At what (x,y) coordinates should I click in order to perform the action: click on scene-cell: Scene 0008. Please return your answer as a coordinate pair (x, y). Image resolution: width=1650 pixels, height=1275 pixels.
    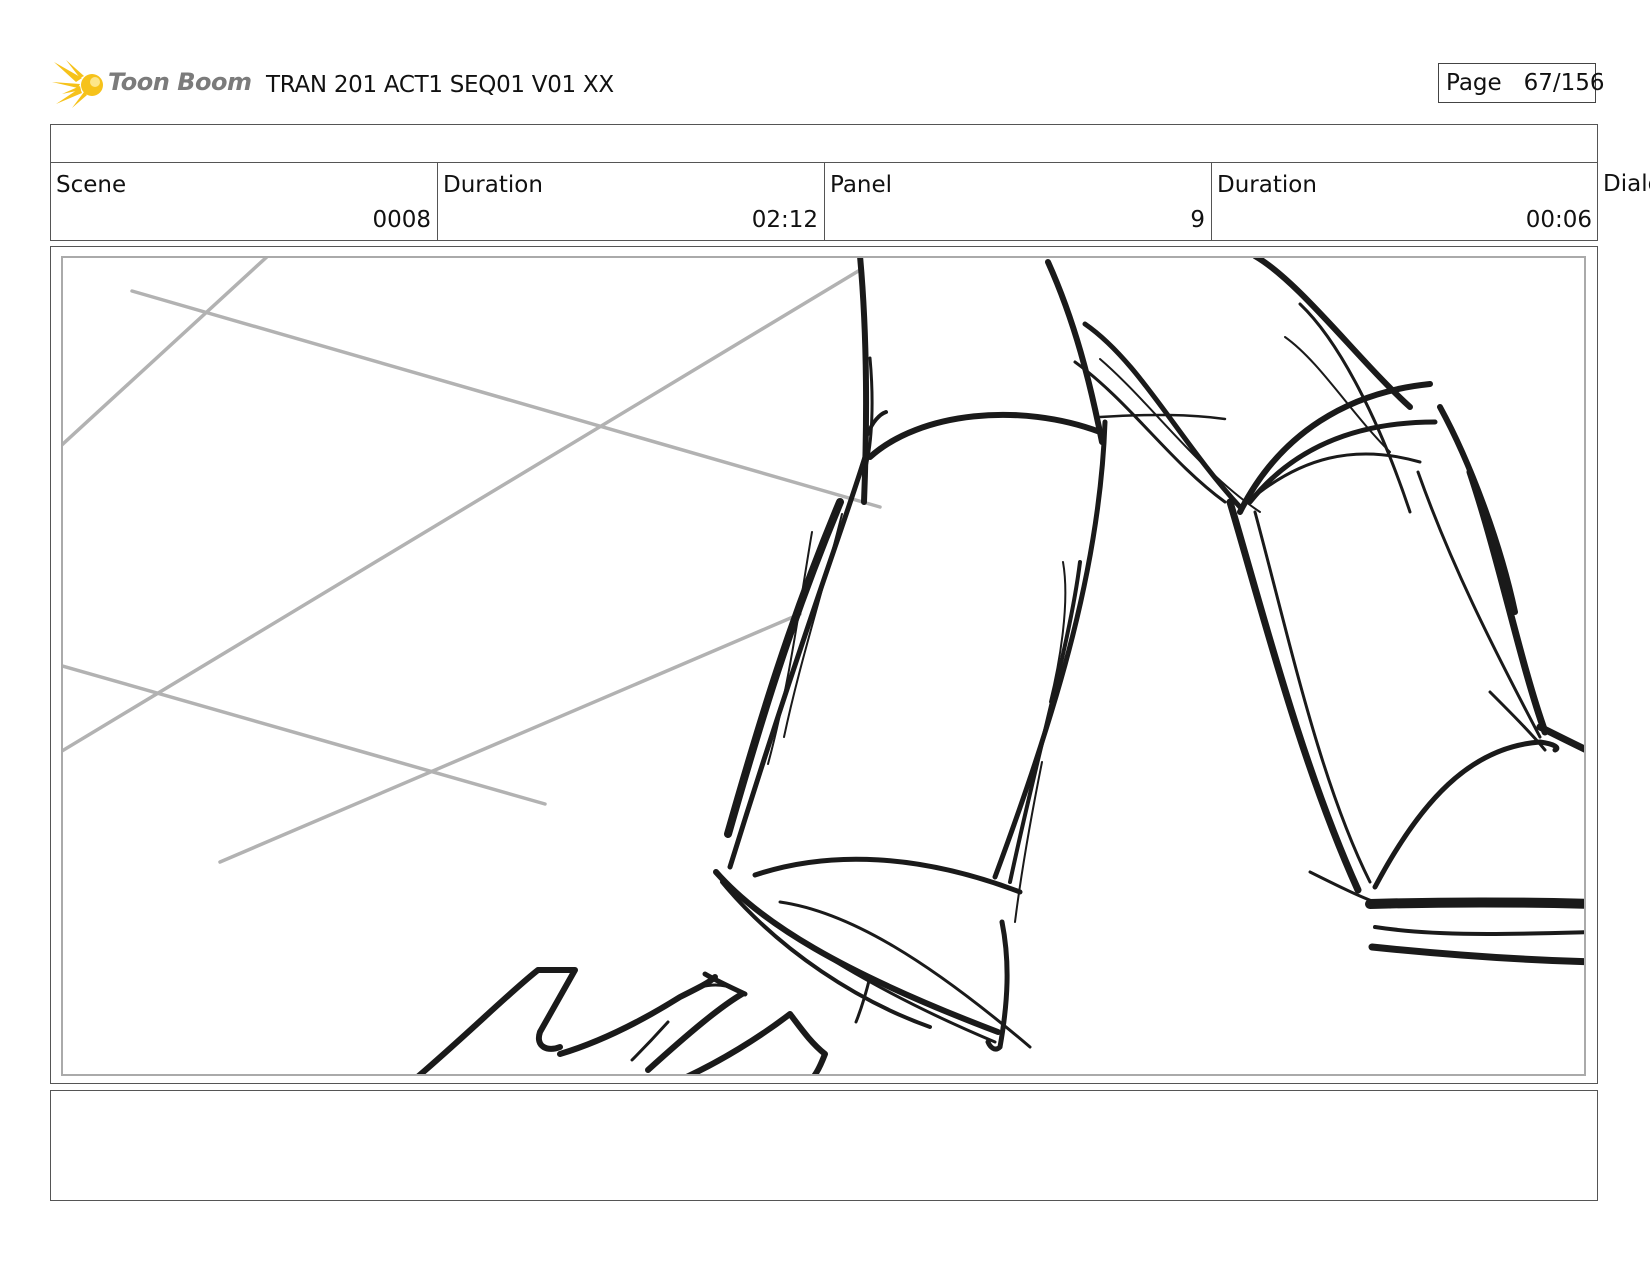
    Looking at the image, I should click on (244, 201).